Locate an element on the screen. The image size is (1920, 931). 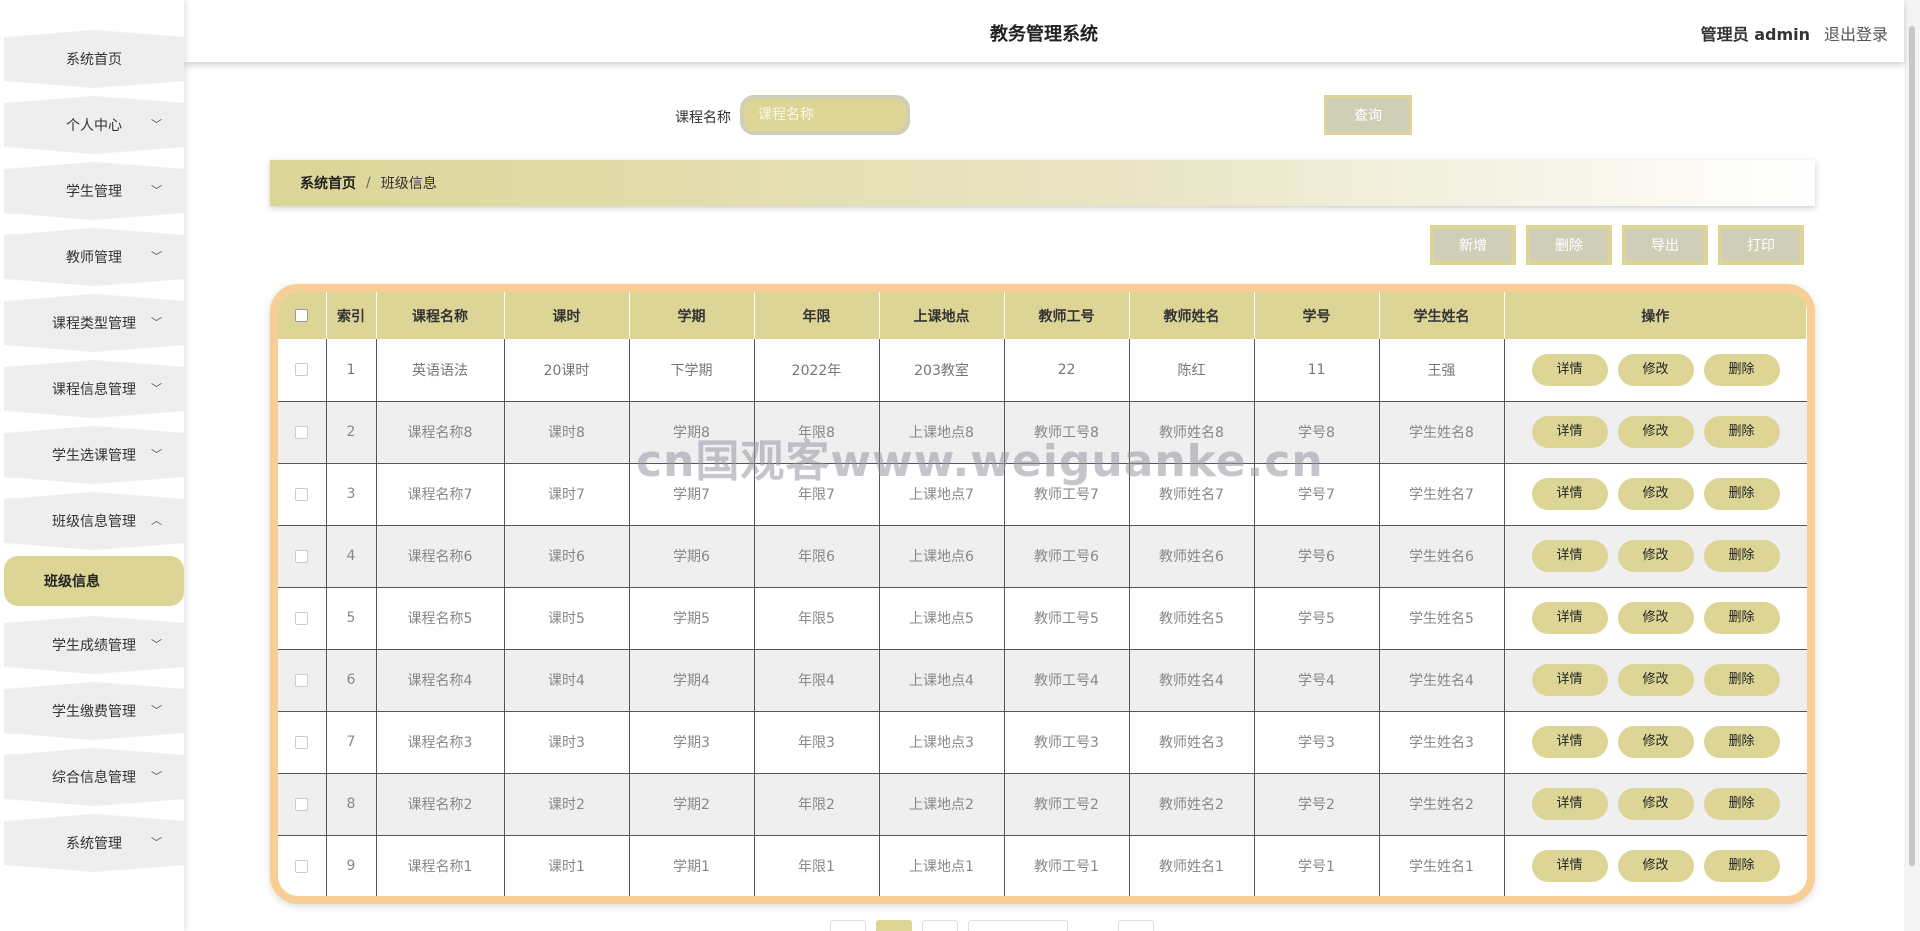
sidebar-item-1: 个人中心 ﹀ is located at coordinates (94, 125).